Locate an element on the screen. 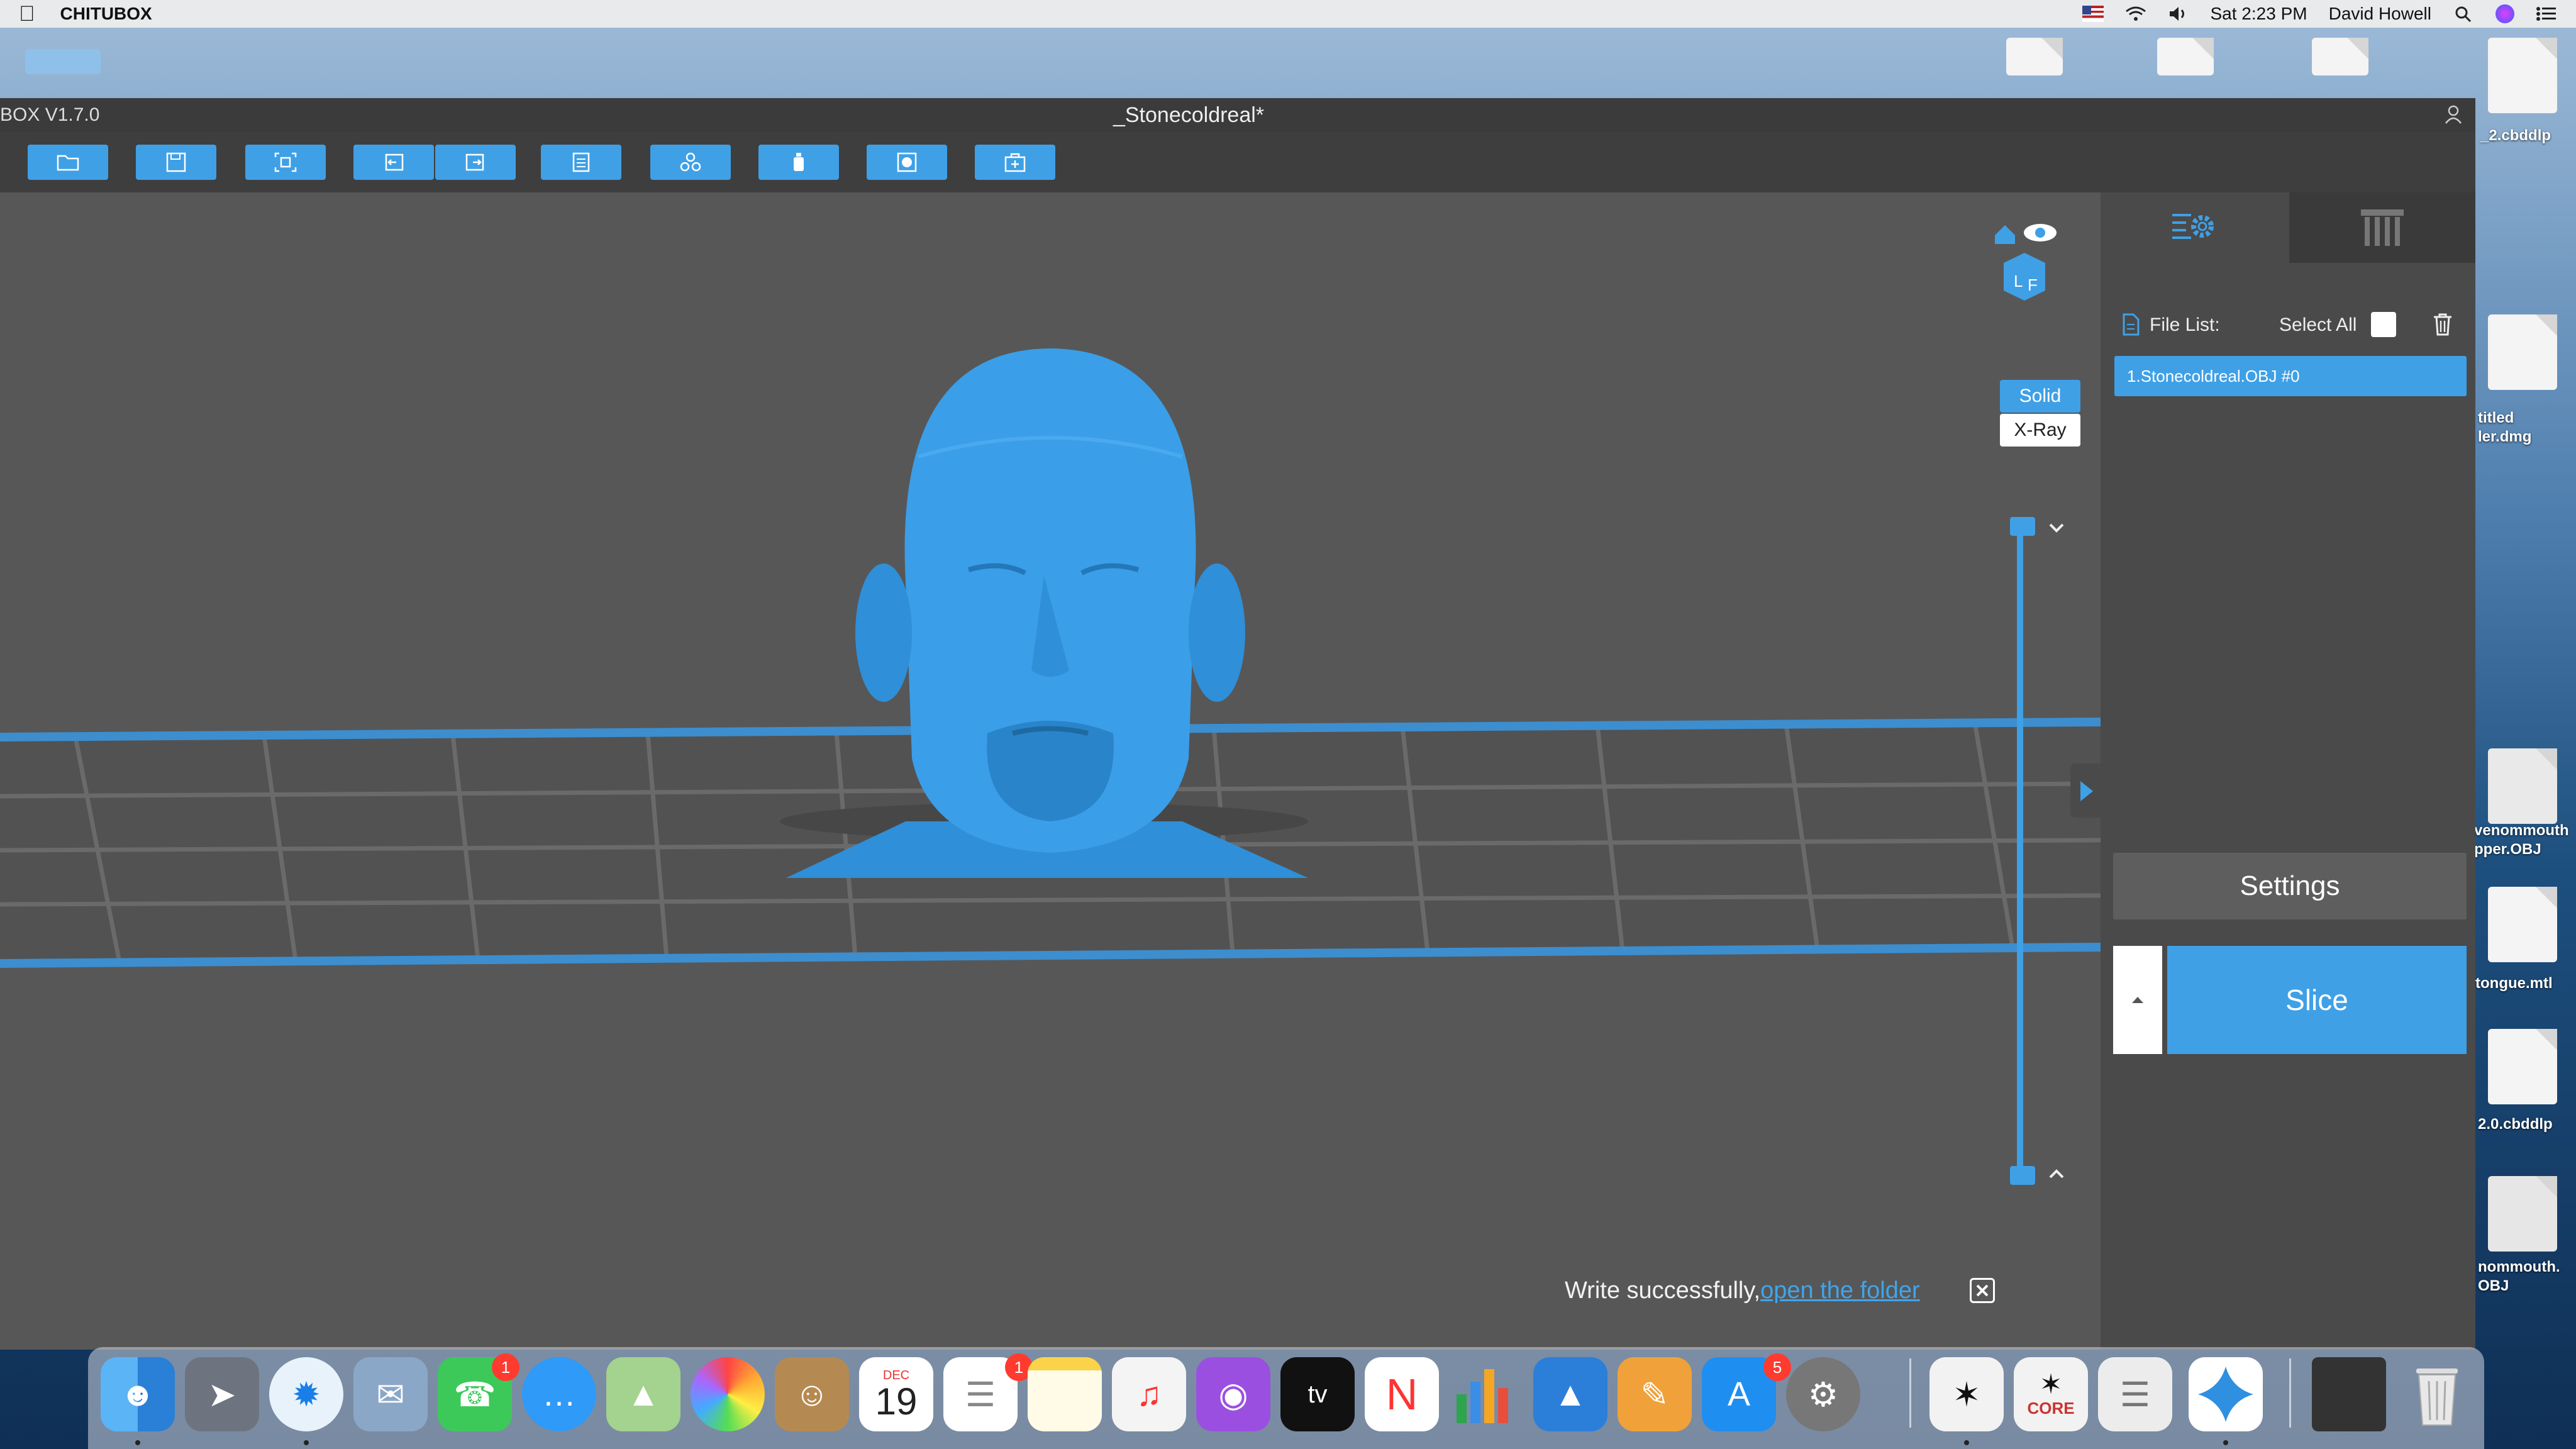 Image resolution: width=2576 pixels, height=1449 pixels. save-button is located at coordinates (176, 162).